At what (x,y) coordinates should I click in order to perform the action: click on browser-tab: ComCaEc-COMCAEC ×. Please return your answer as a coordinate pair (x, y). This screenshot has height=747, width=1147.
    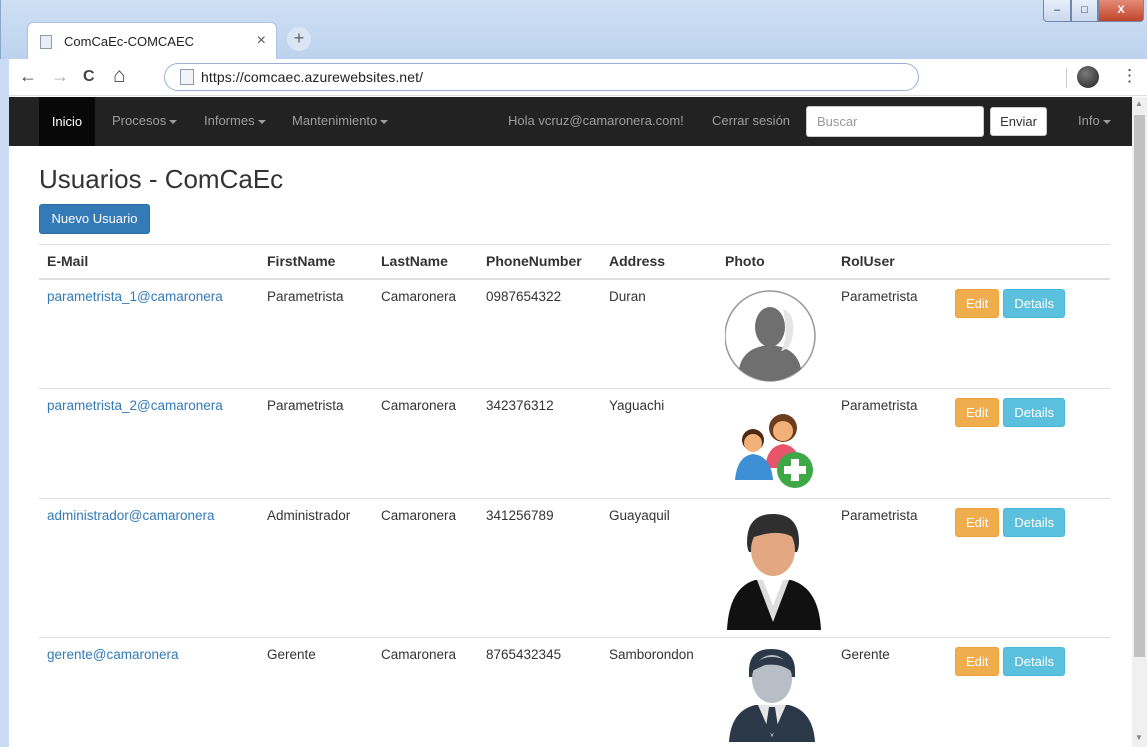
    Looking at the image, I should click on (152, 41).